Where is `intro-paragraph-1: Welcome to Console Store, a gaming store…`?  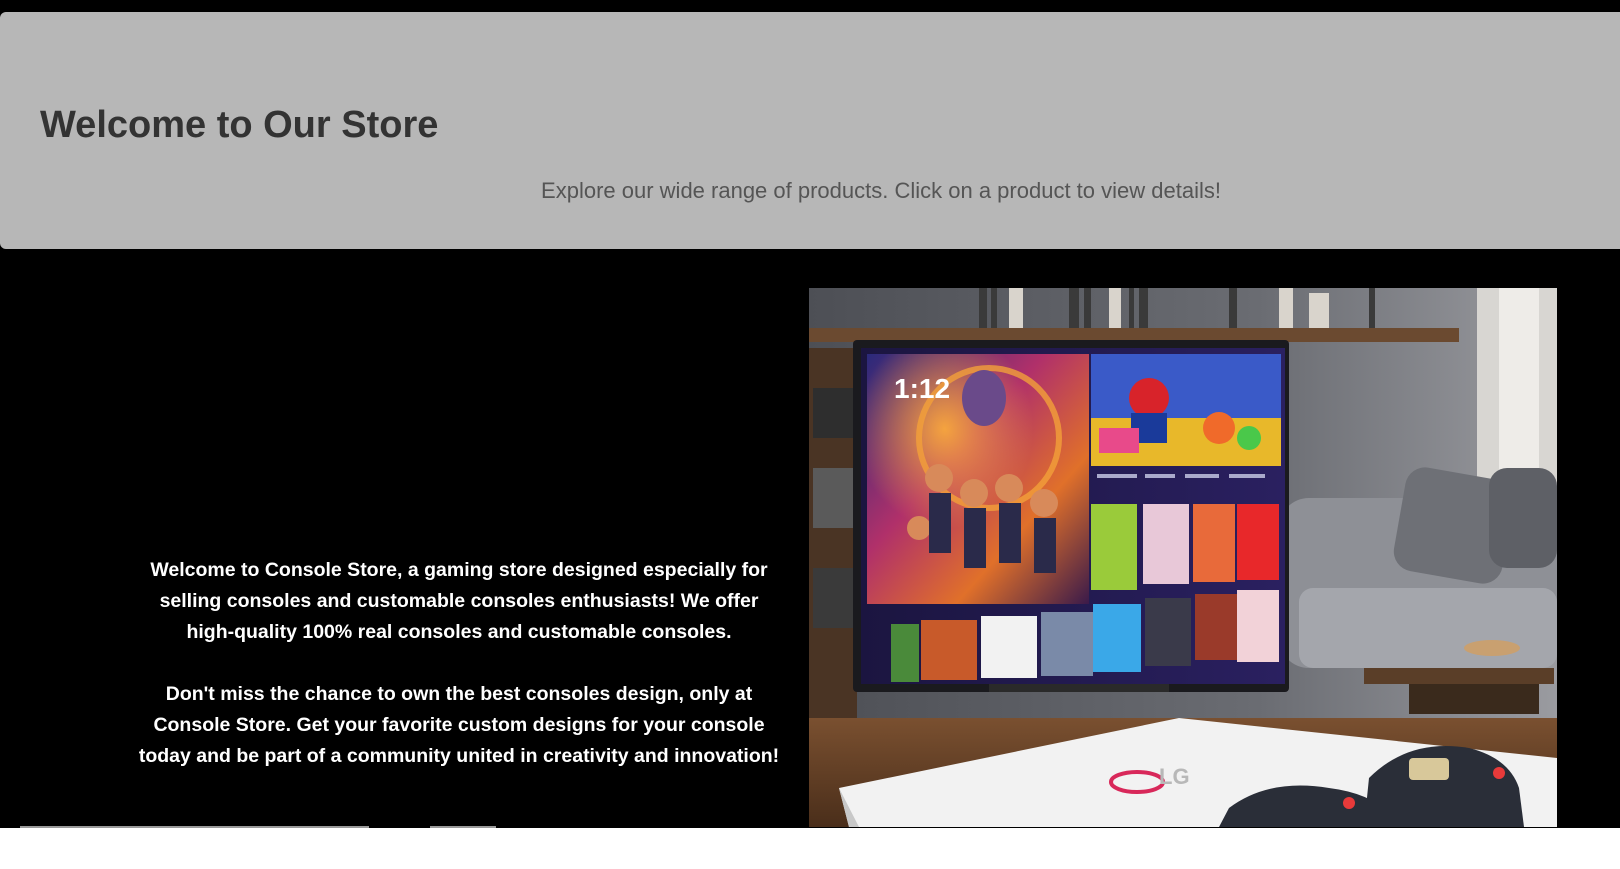
intro-paragraph-1: Welcome to Console Store, a gaming store… is located at coordinates (459, 601).